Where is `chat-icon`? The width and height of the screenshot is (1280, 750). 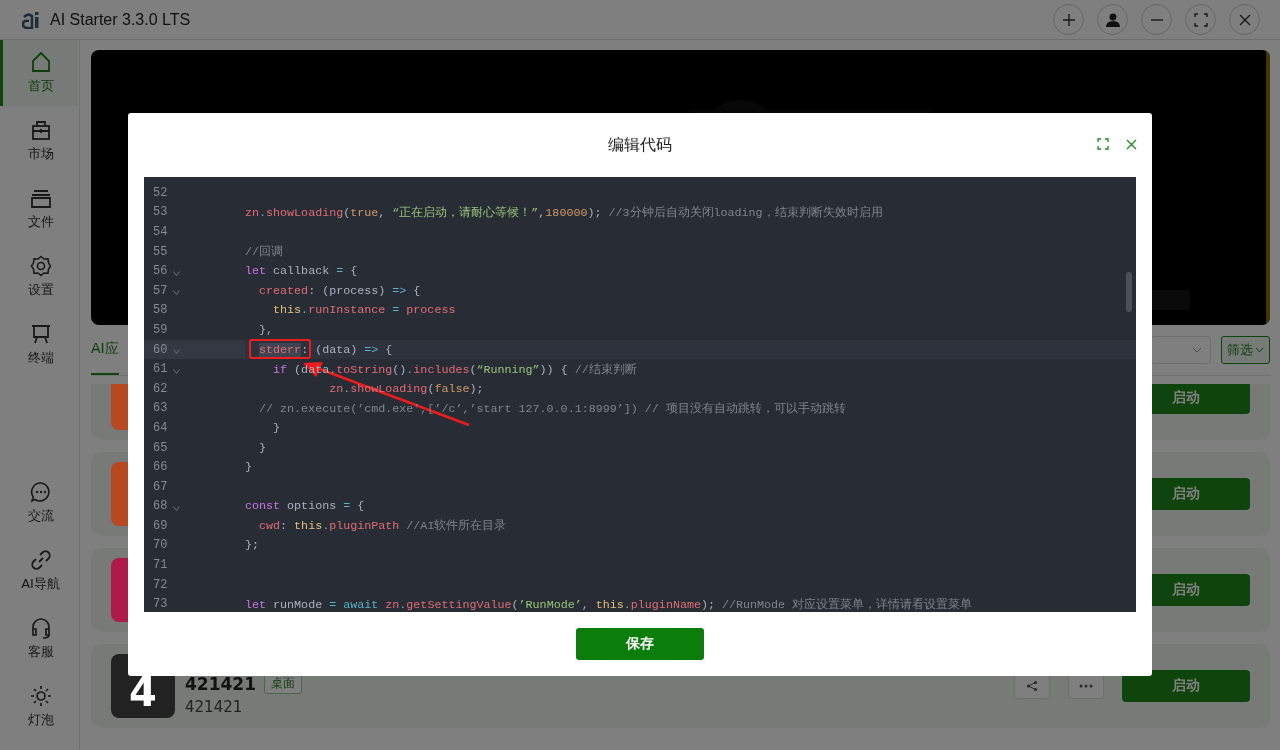 chat-icon is located at coordinates (40, 492).